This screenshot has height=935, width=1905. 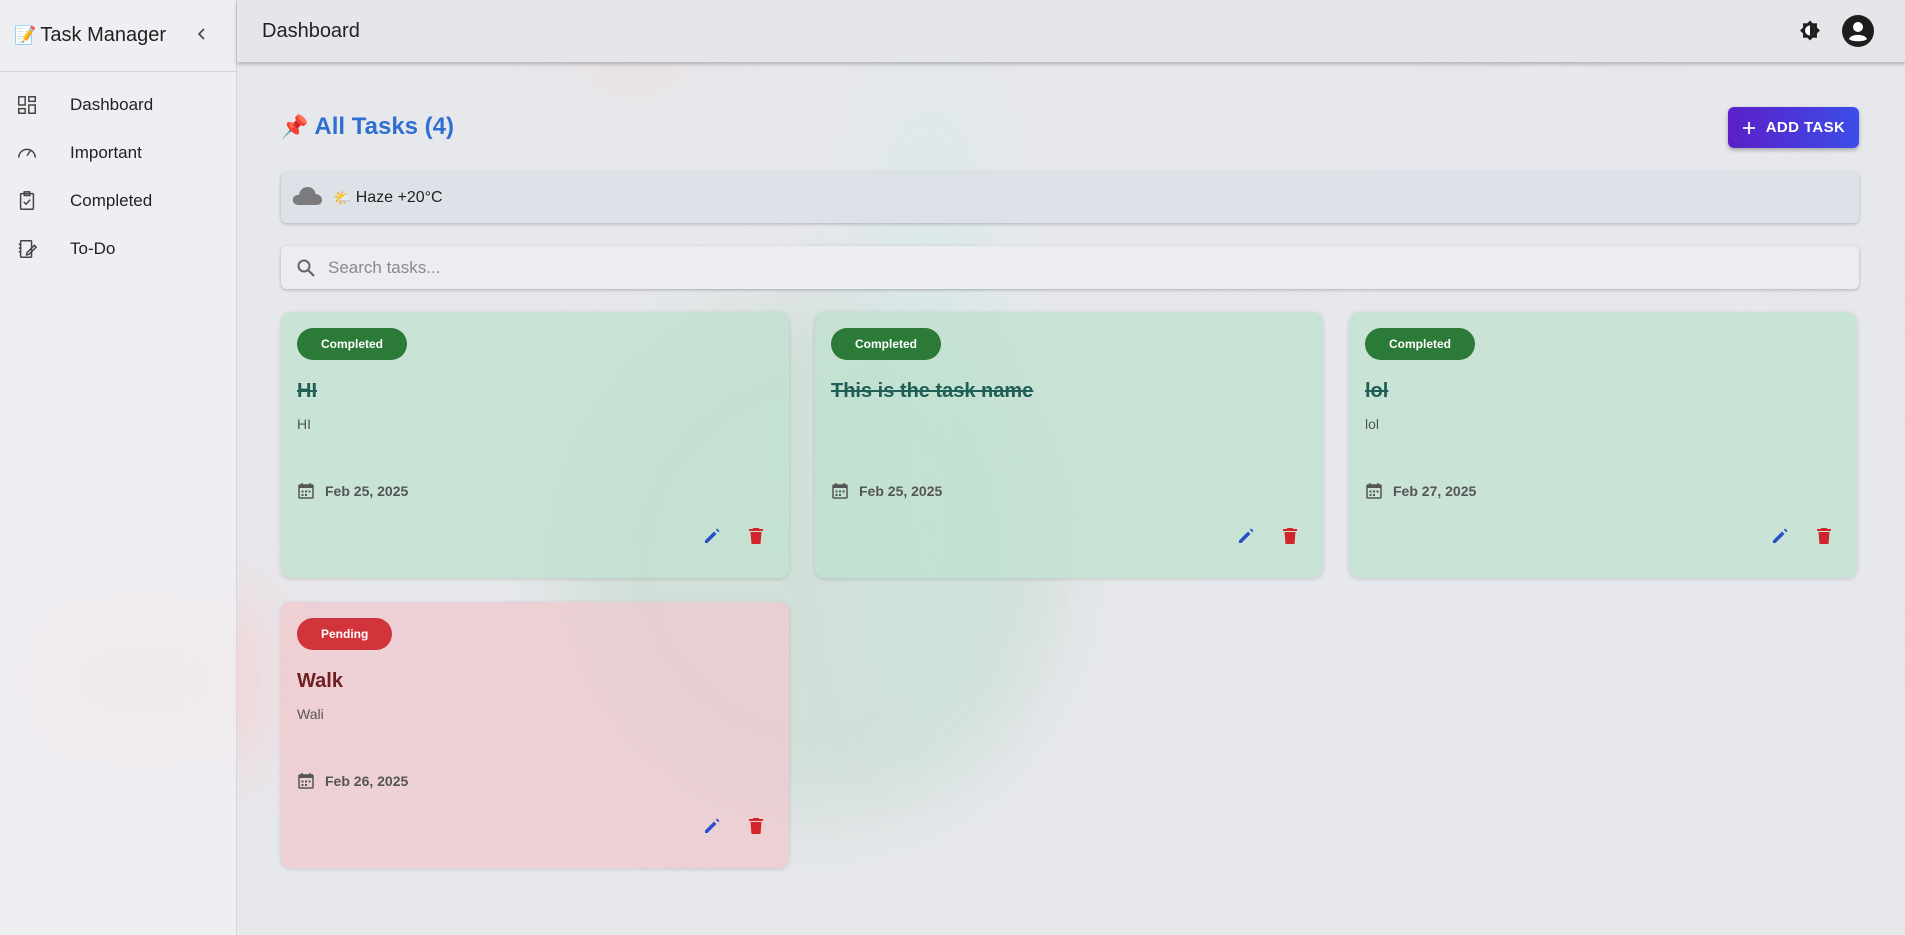 I want to click on brightness-icon, so click(x=1810, y=31).